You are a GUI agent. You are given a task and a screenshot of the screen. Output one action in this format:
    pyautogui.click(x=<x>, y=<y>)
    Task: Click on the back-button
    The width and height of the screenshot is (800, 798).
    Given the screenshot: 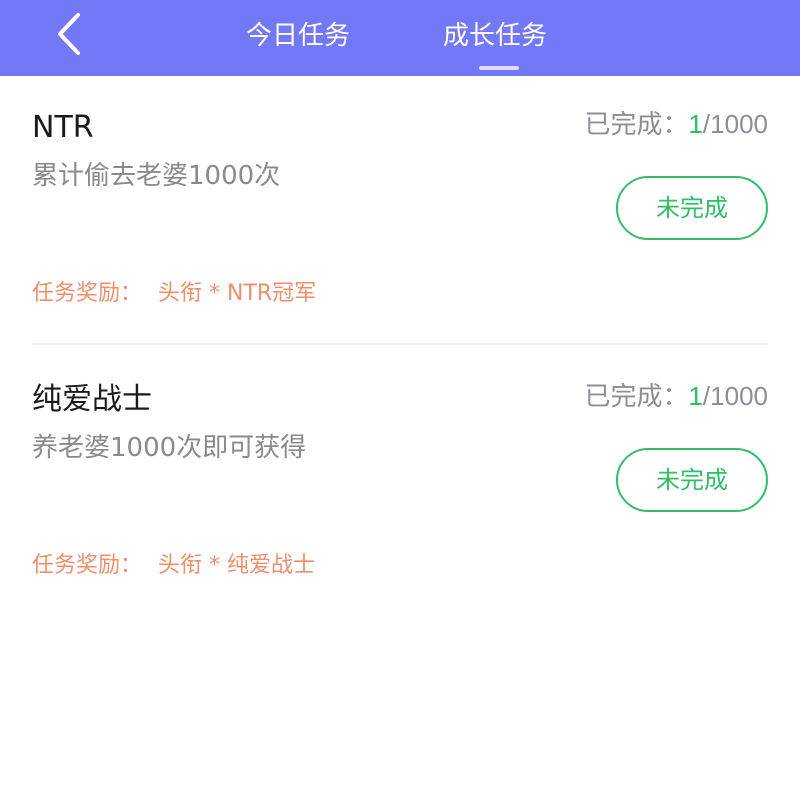 What is the action you would take?
    pyautogui.click(x=68, y=34)
    